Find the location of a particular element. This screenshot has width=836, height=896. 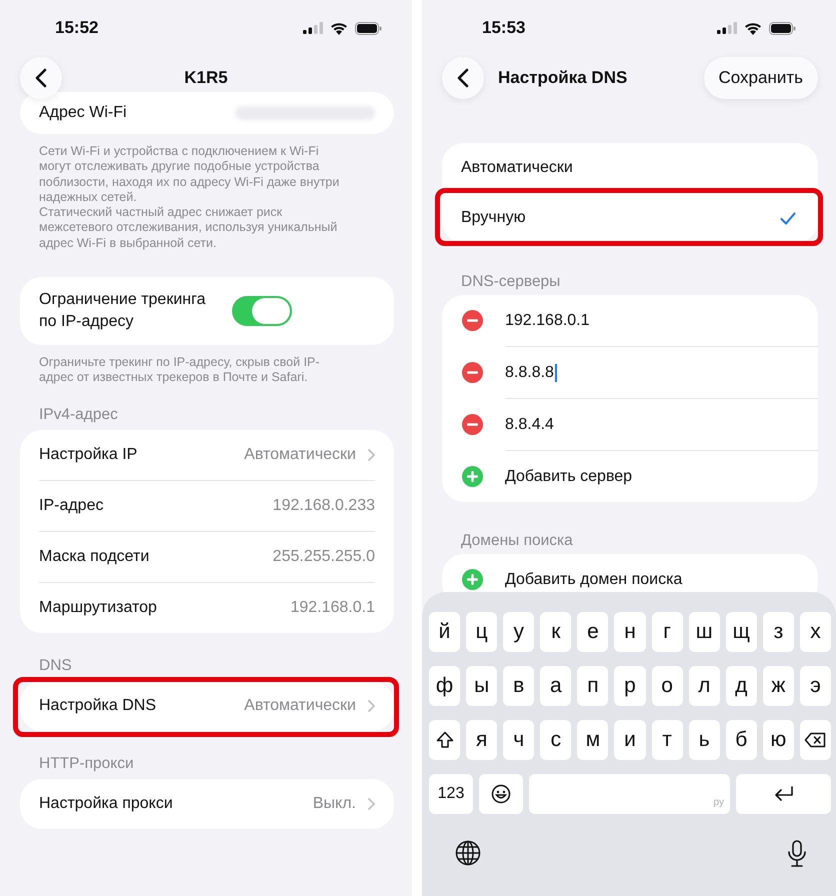

letter-key: м is located at coordinates (592, 740).